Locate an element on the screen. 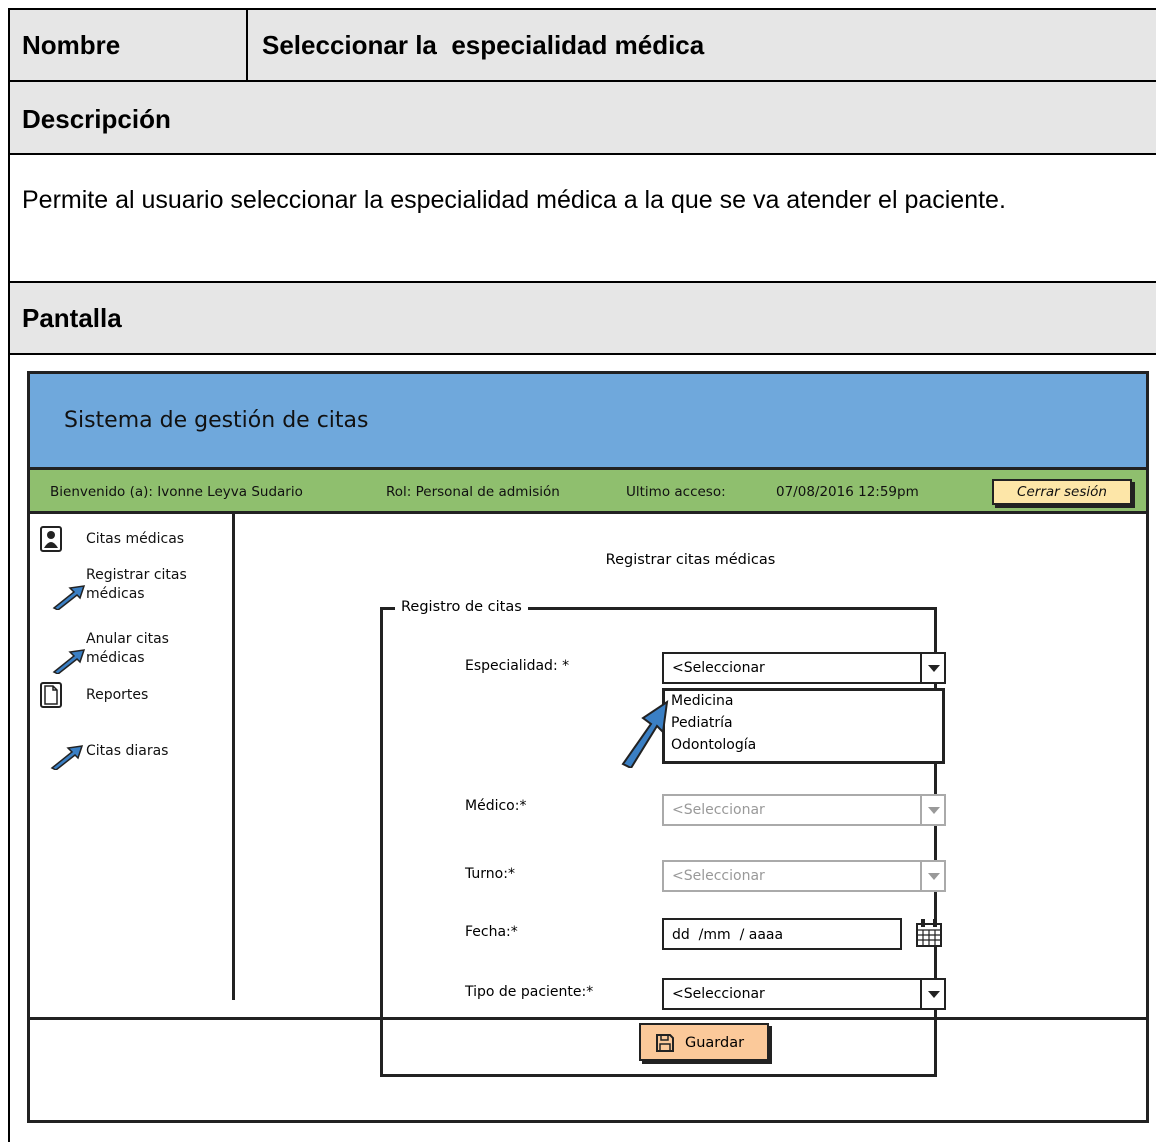 This screenshot has width=1156, height=1142. logout-button: Cerrar sesión is located at coordinates (1062, 492).